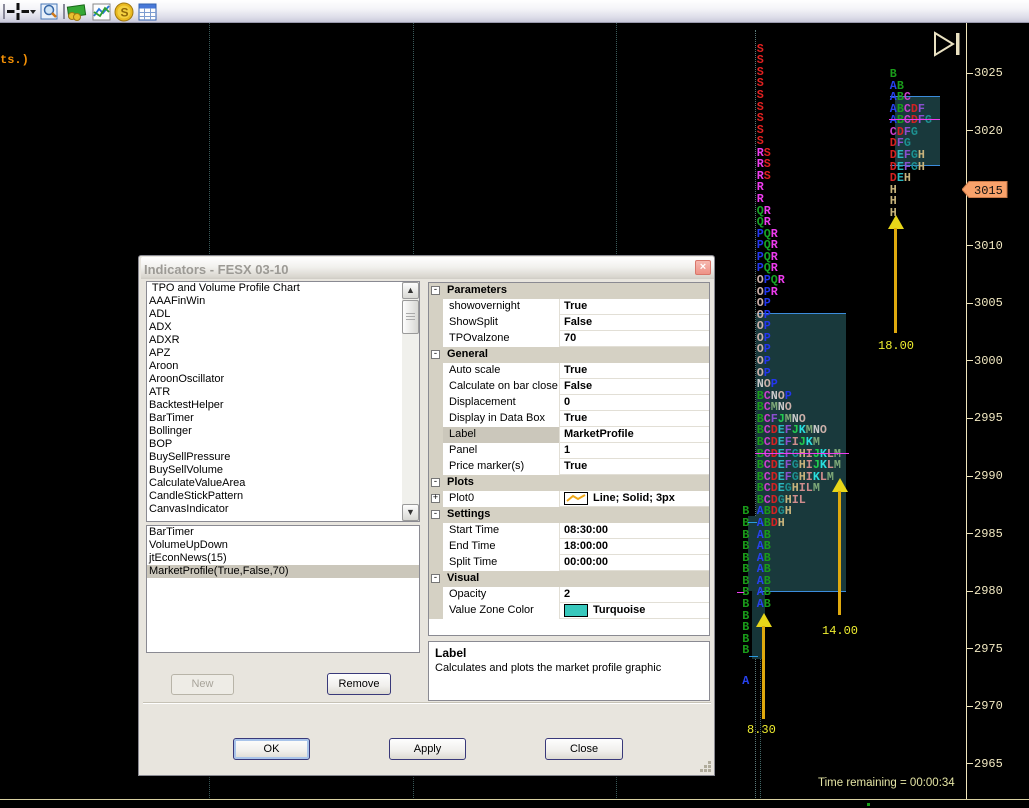 Image resolution: width=1029 pixels, height=808 pixels. What do you see at coordinates (125, 13) in the screenshot?
I see `svg-text: S` at bounding box center [125, 13].